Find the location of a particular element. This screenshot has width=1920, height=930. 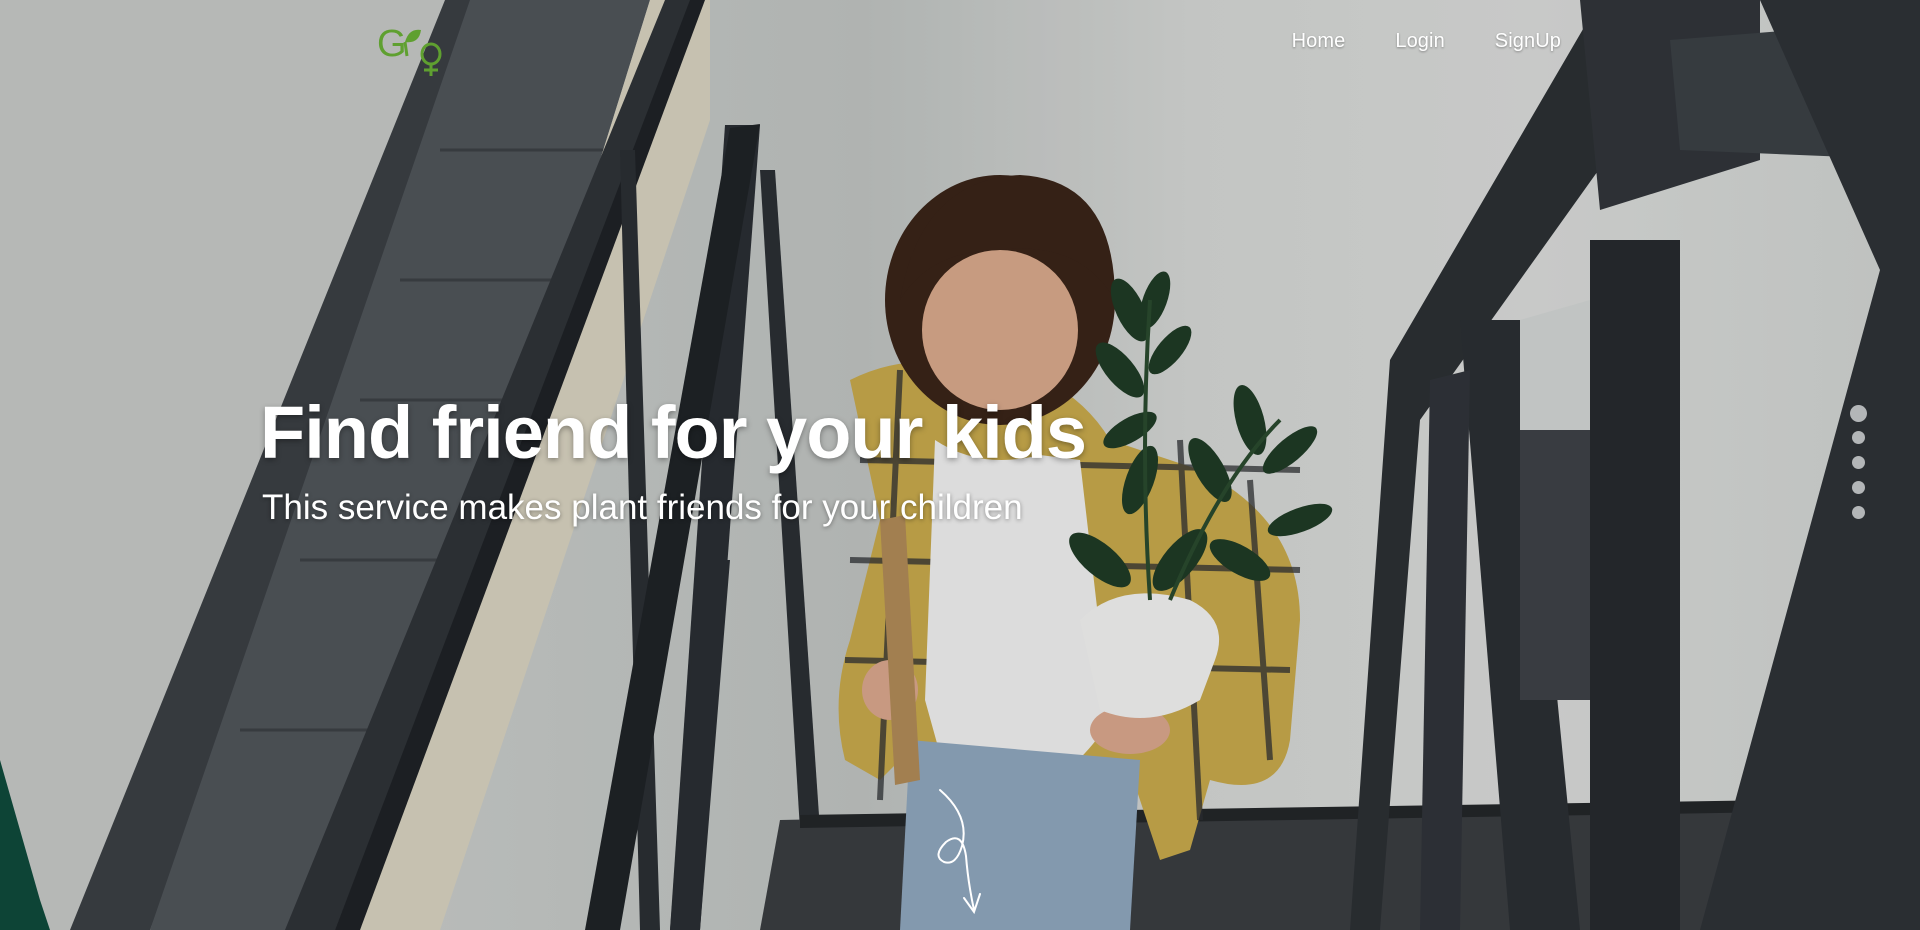

svg-text: G is located at coordinates (392, 44).